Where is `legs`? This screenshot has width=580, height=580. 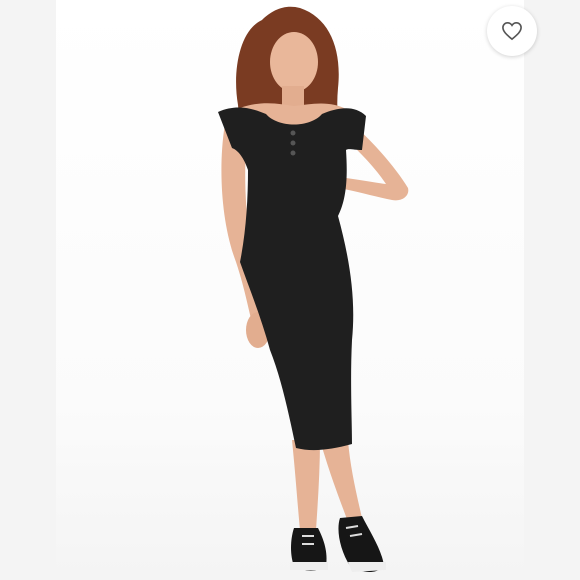
legs is located at coordinates (306, 485).